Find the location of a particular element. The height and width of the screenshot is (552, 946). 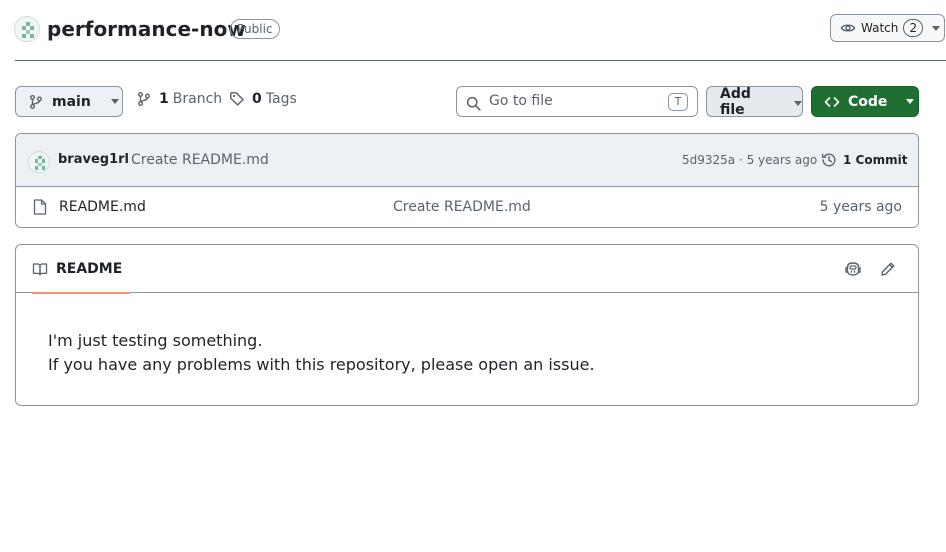

tab-readme: README is located at coordinates (77, 269).